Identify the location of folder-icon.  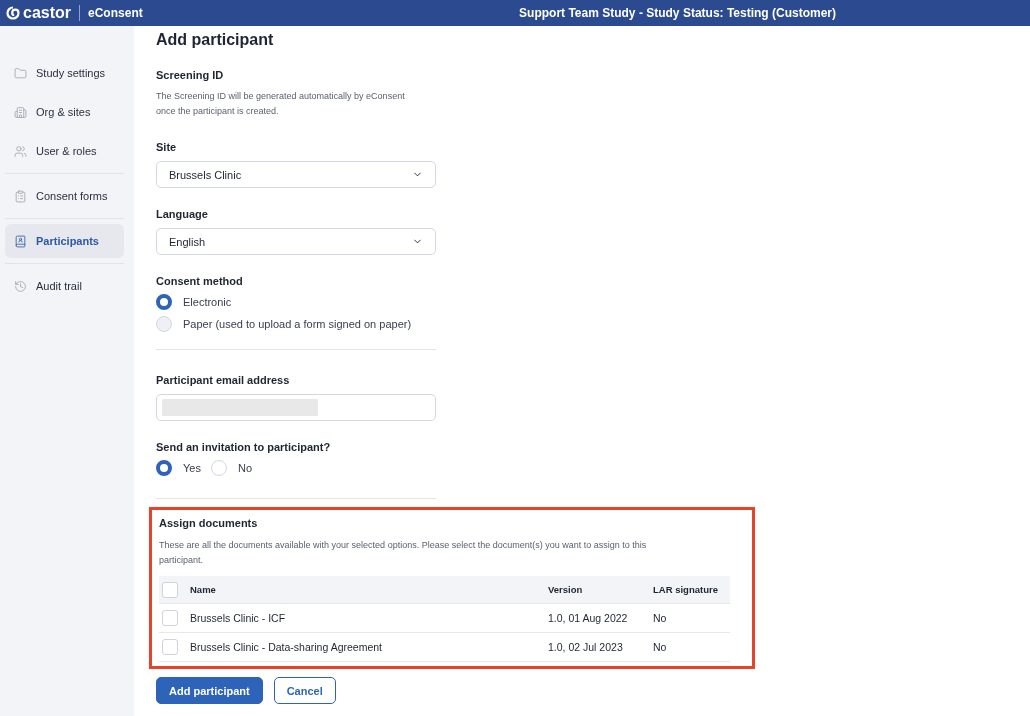
(20, 73).